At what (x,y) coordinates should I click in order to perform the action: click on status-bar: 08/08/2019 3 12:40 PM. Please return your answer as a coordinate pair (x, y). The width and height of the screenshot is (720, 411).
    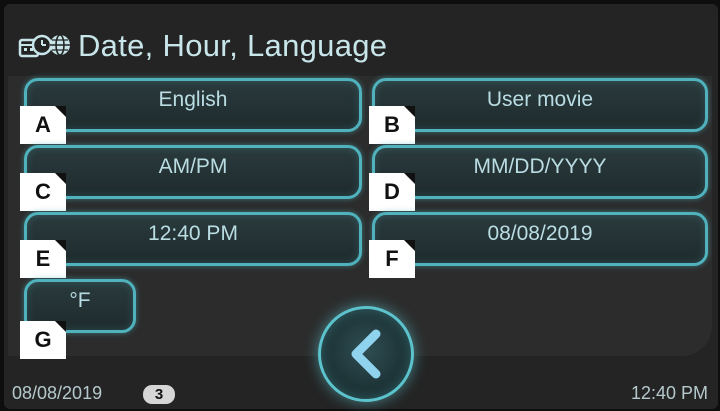
    Looking at the image, I should click on (360, 395).